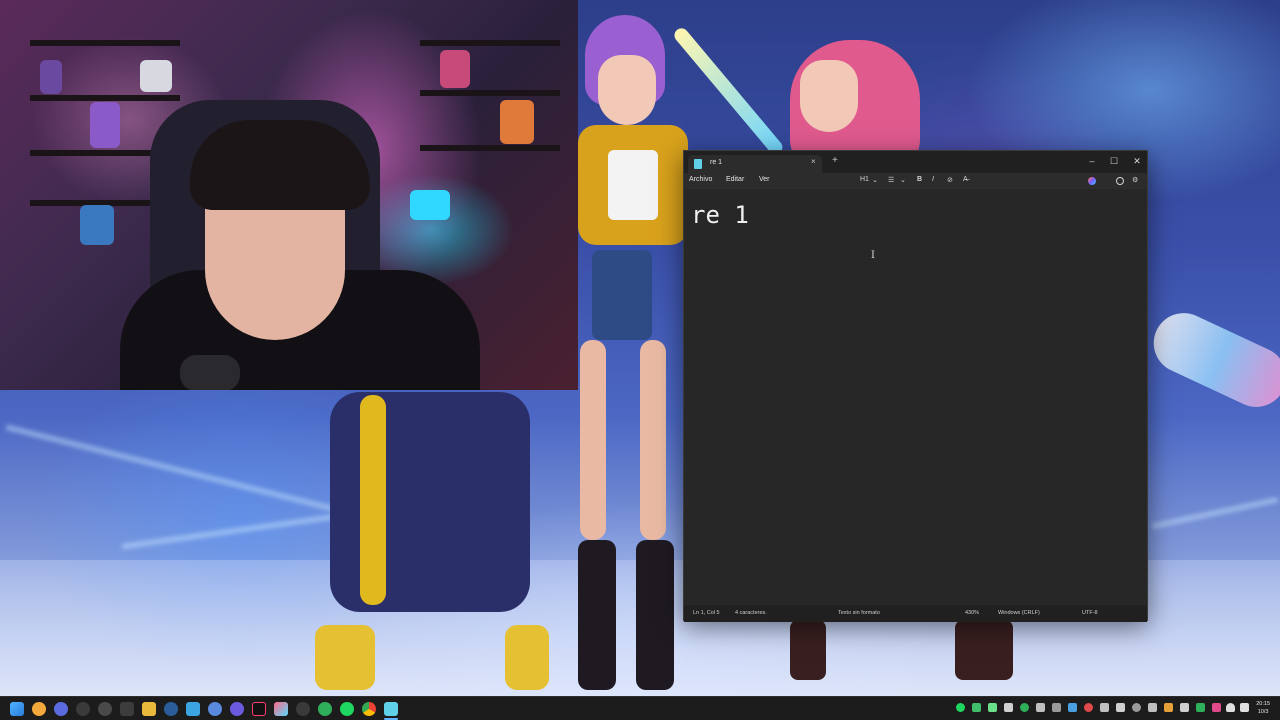 This screenshot has width=1280, height=720. What do you see at coordinates (622, 295) in the screenshot?
I see `wallpaper-character-shorts` at bounding box center [622, 295].